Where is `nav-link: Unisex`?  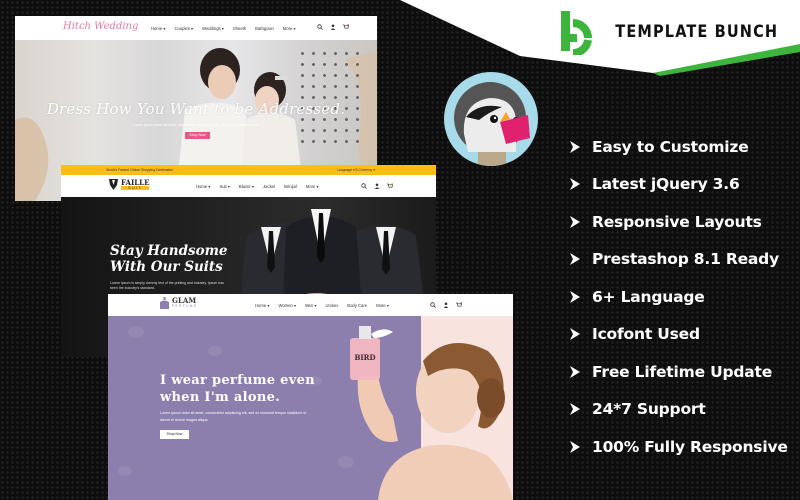
nav-link: Unisex is located at coordinates (331, 305).